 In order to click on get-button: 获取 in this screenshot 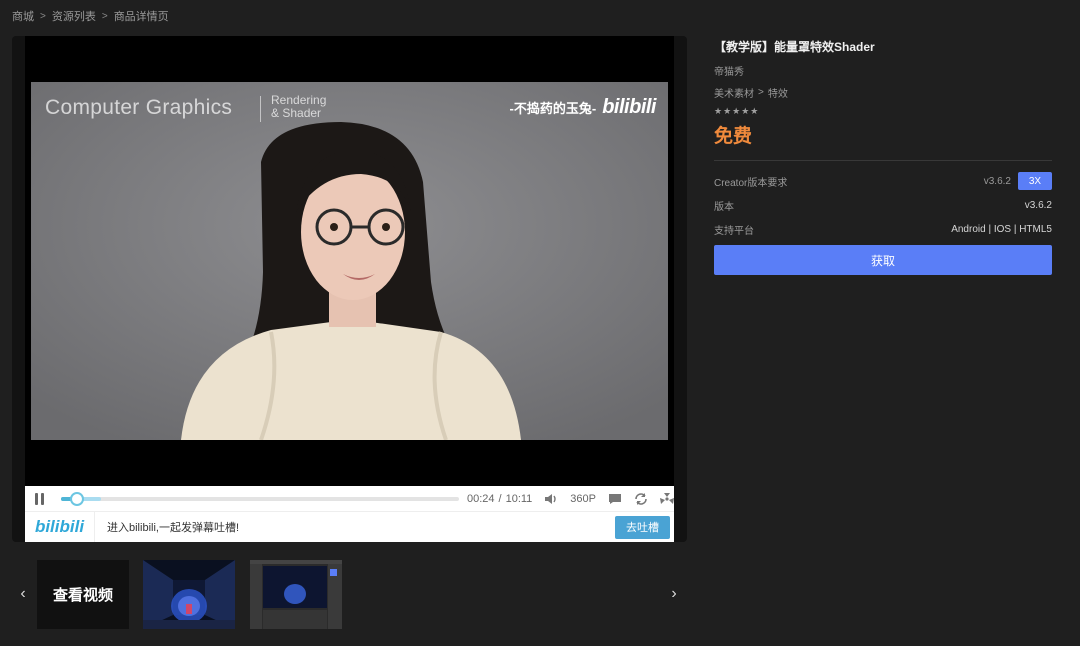, I will do `click(883, 260)`.